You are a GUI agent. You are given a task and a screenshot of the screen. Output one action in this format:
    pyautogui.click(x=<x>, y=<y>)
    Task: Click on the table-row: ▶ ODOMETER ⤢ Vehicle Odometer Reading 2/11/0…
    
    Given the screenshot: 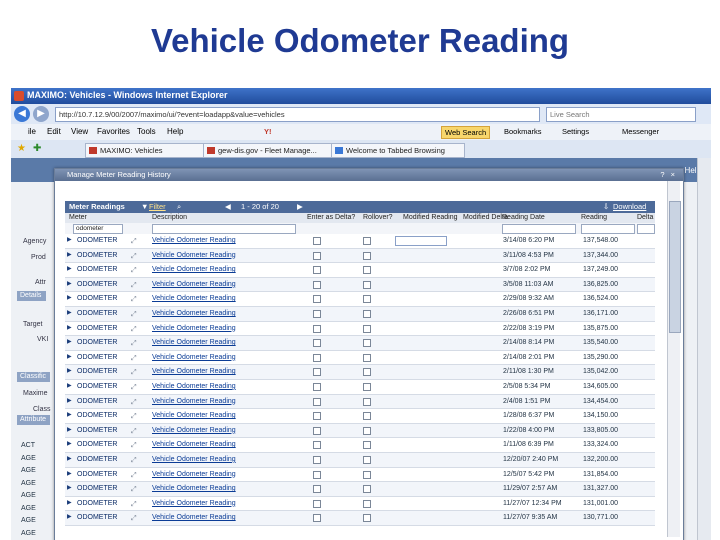 What is the action you would take?
    pyautogui.click(x=360, y=372)
    